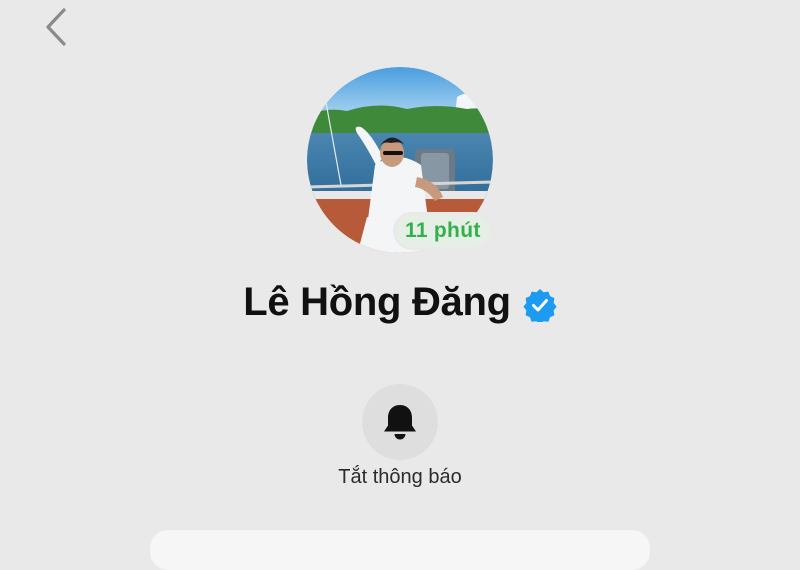 This screenshot has height=570, width=800. I want to click on active-status-text: 11 phút, so click(443, 230).